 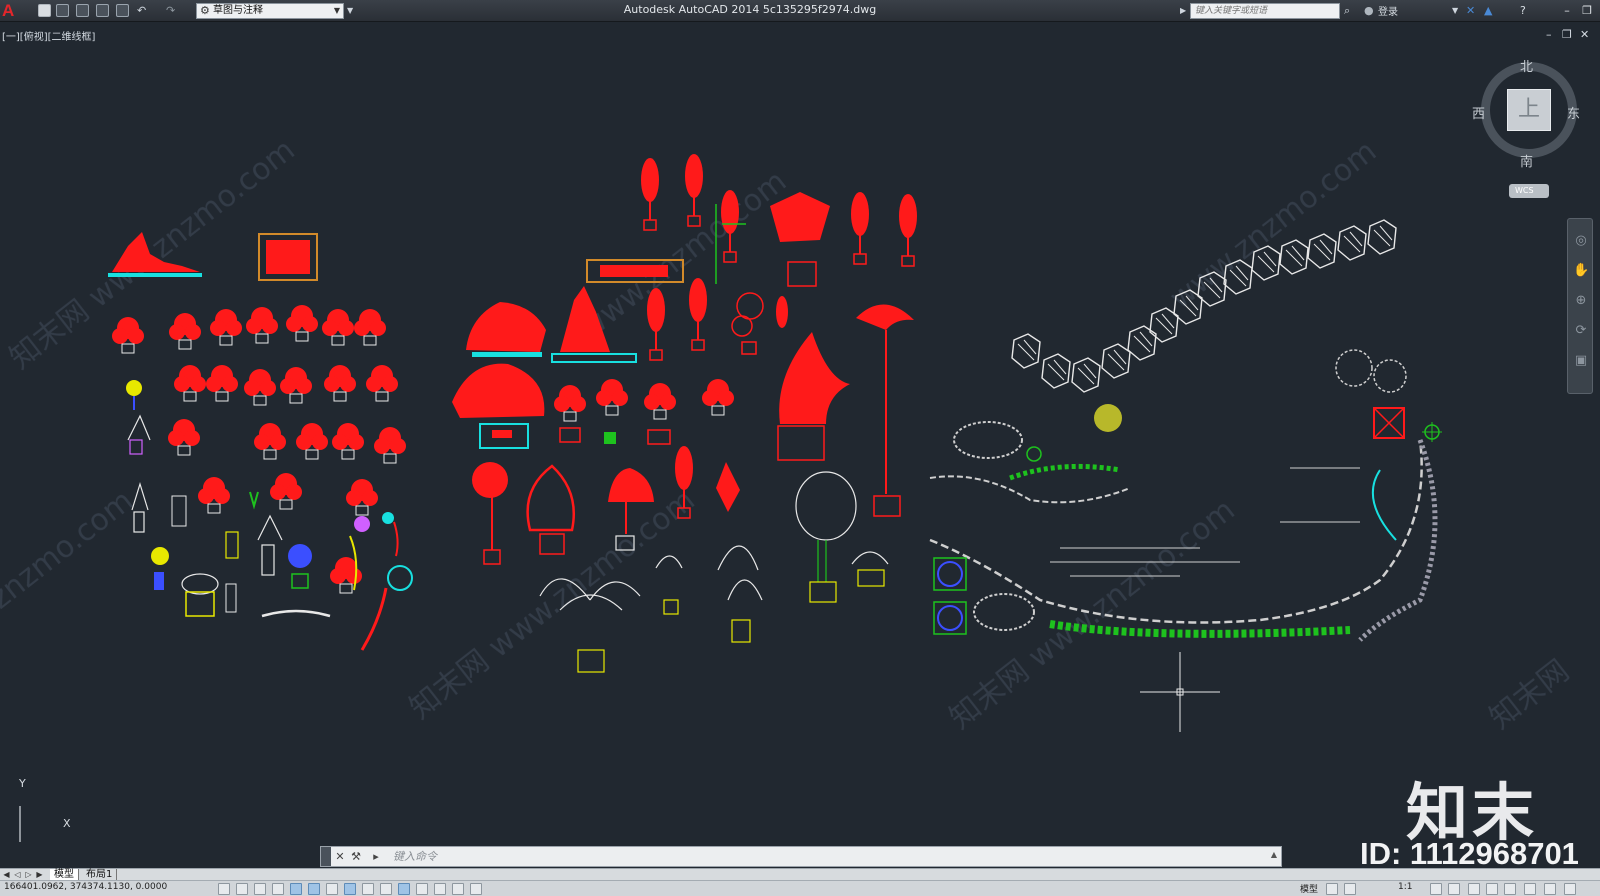 I want to click on model-space-label: 模型, so click(x=1309, y=888).